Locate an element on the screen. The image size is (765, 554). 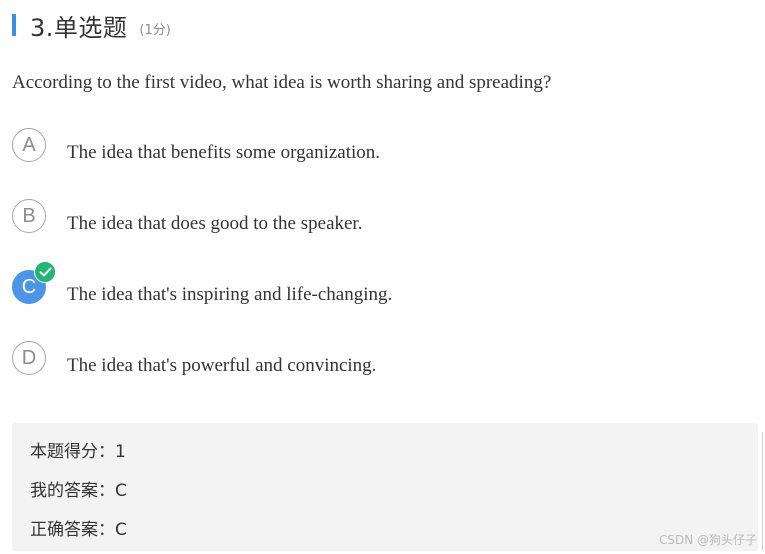
option-a-circle: A is located at coordinates (29, 145).